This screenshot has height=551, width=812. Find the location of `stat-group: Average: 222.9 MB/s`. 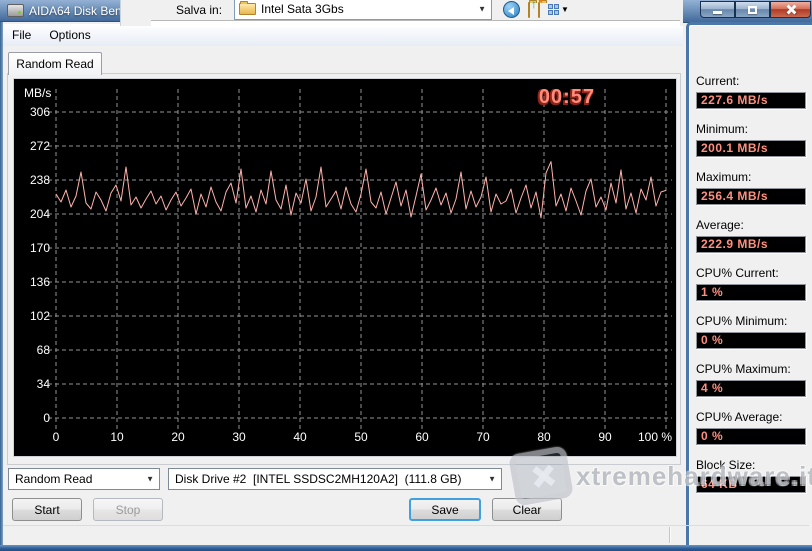

stat-group: Average: 222.9 MB/s is located at coordinates (751, 235).